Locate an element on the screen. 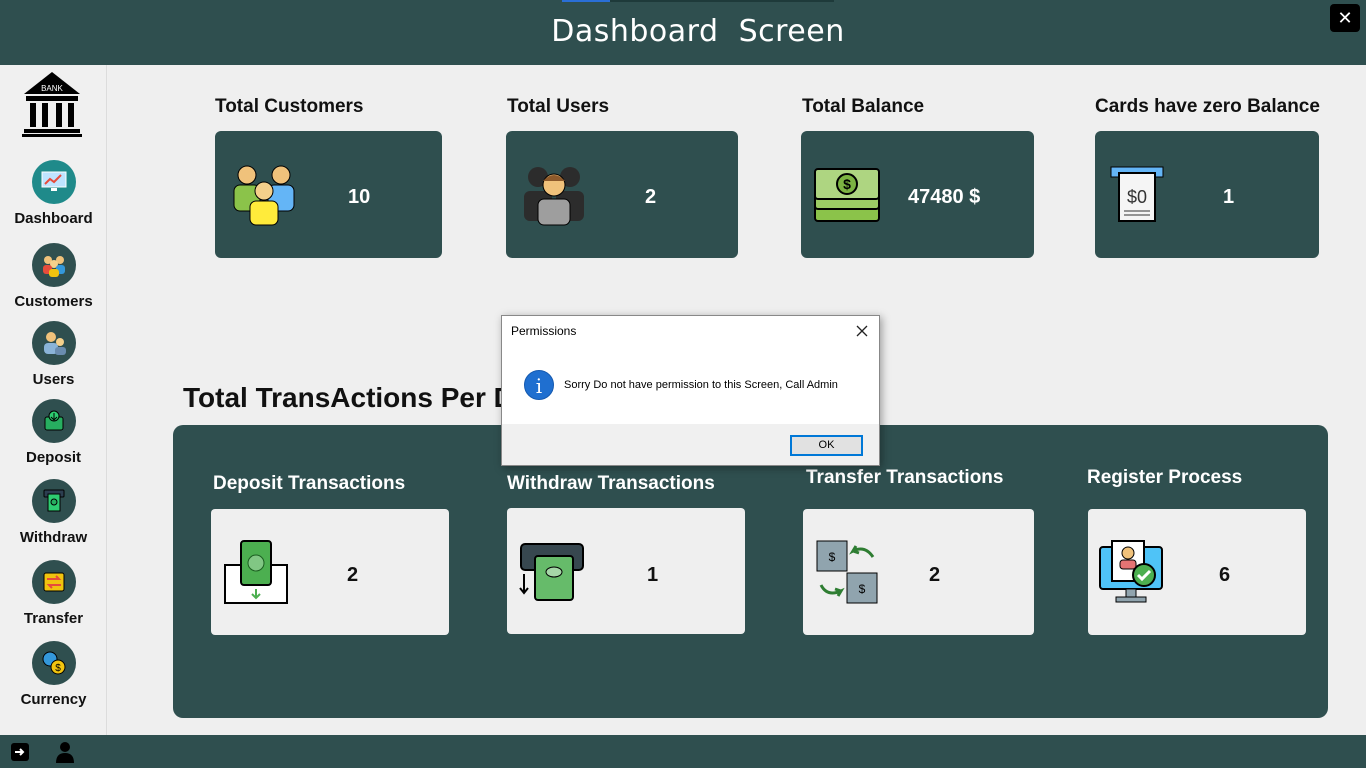  tx-card-withdraw: 1 is located at coordinates (626, 571).